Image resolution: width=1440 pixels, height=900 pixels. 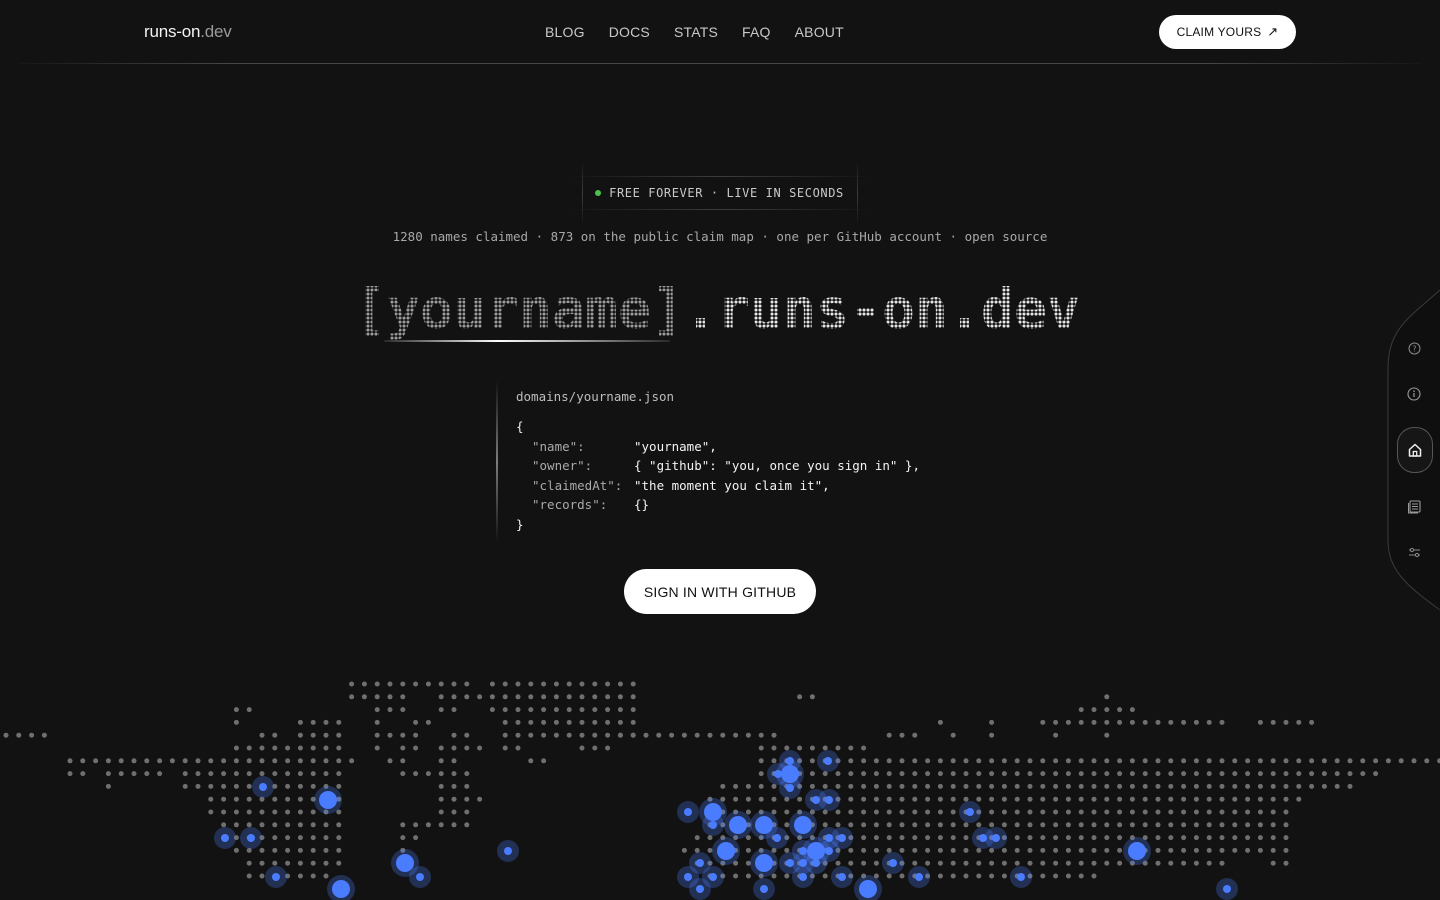 What do you see at coordinates (718, 505) in the screenshot?
I see `code-line: "records": {}` at bounding box center [718, 505].